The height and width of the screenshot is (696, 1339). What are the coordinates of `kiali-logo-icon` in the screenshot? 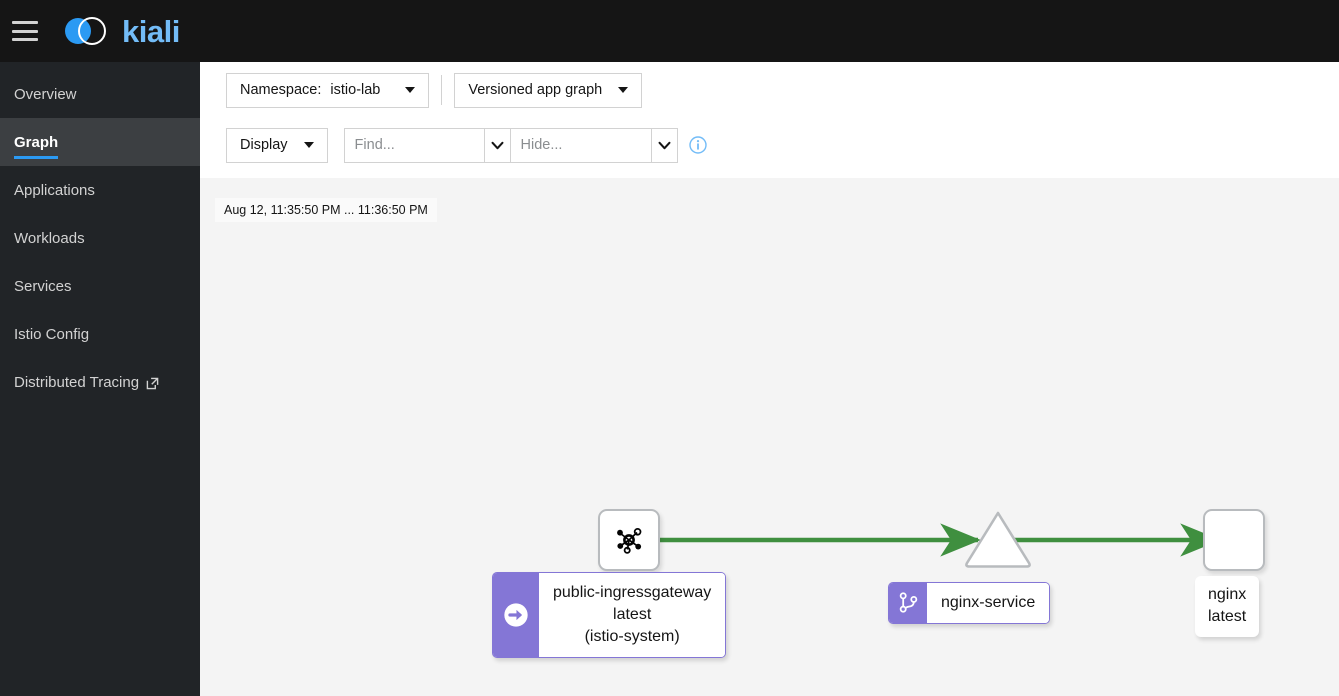 It's located at (85, 31).